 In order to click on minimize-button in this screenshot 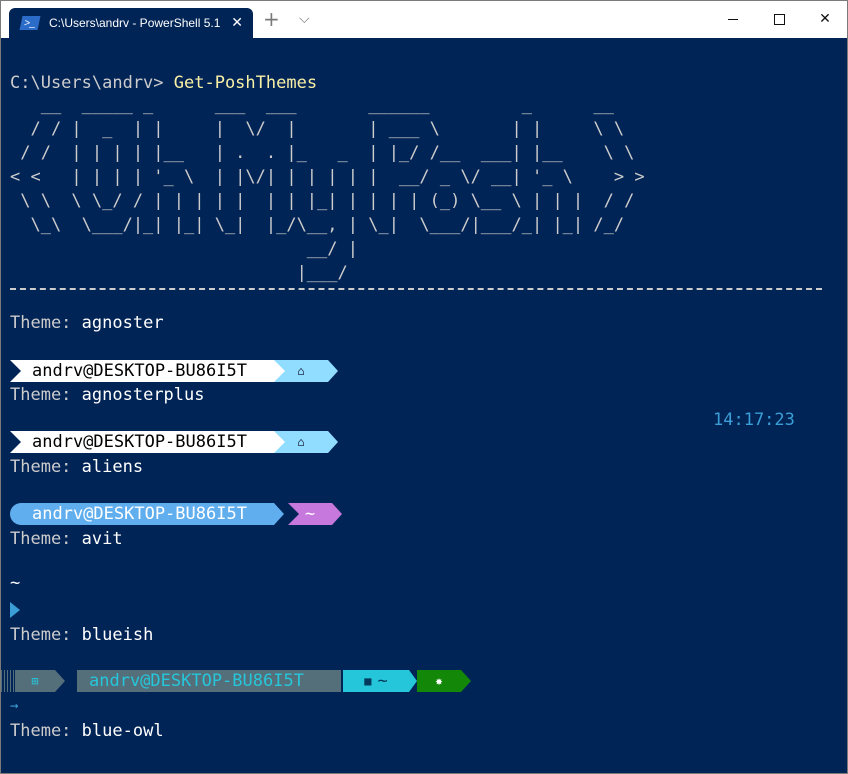, I will do `click(733, 19)`.